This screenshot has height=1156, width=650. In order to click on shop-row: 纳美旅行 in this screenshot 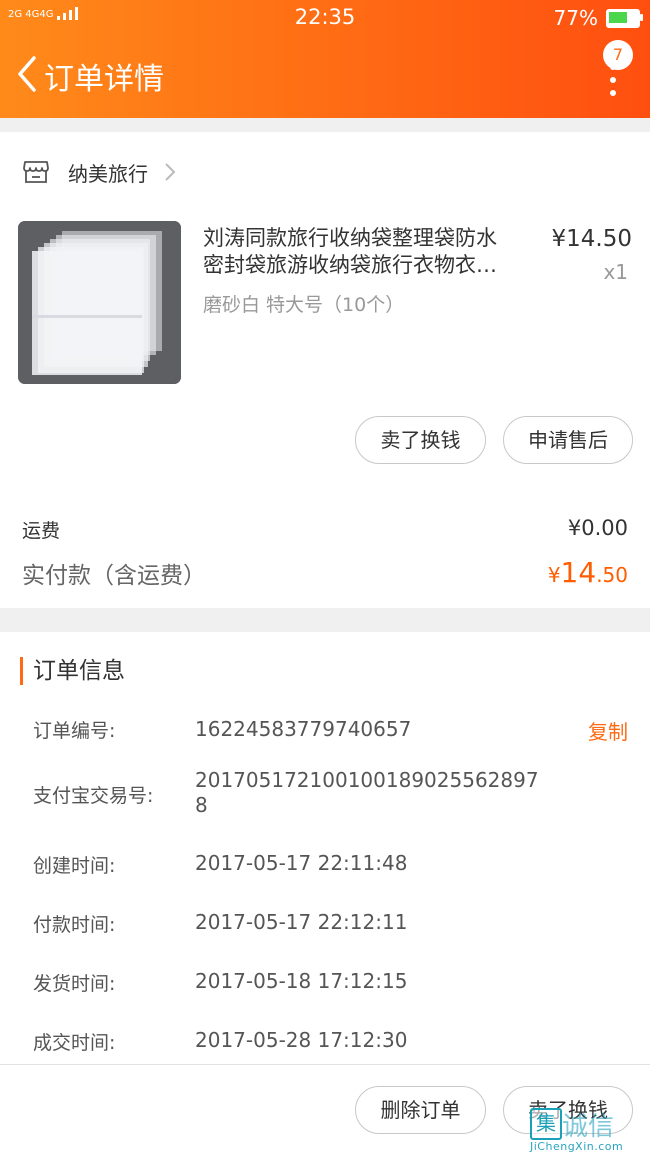, I will do `click(99, 172)`.